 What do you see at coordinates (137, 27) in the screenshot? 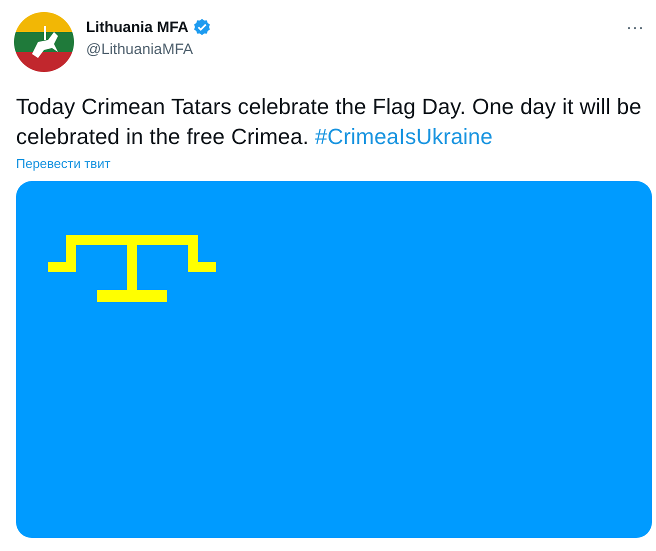
I see `author-name: Lithuania MFA` at bounding box center [137, 27].